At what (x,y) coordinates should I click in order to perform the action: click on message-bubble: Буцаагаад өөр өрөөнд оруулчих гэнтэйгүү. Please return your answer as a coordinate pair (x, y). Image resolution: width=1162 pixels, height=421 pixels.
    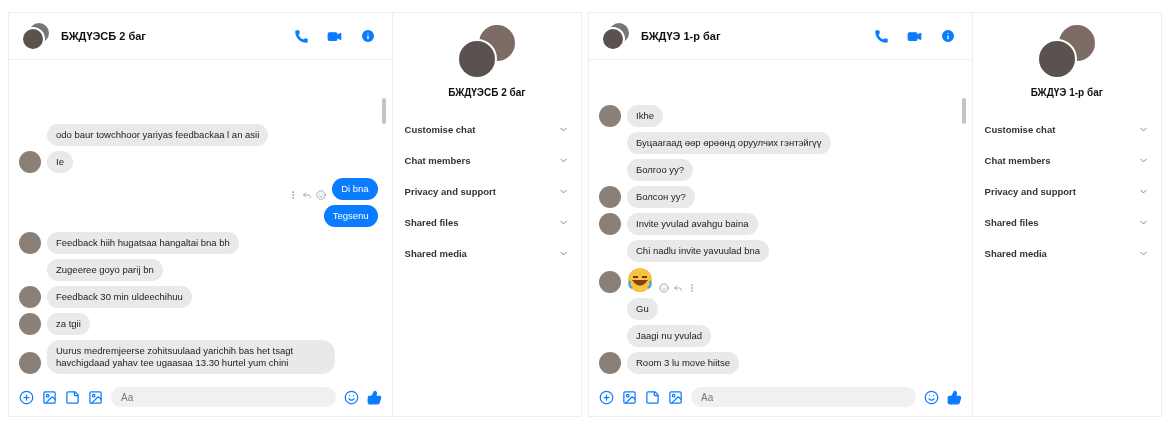
    Looking at the image, I should click on (729, 143).